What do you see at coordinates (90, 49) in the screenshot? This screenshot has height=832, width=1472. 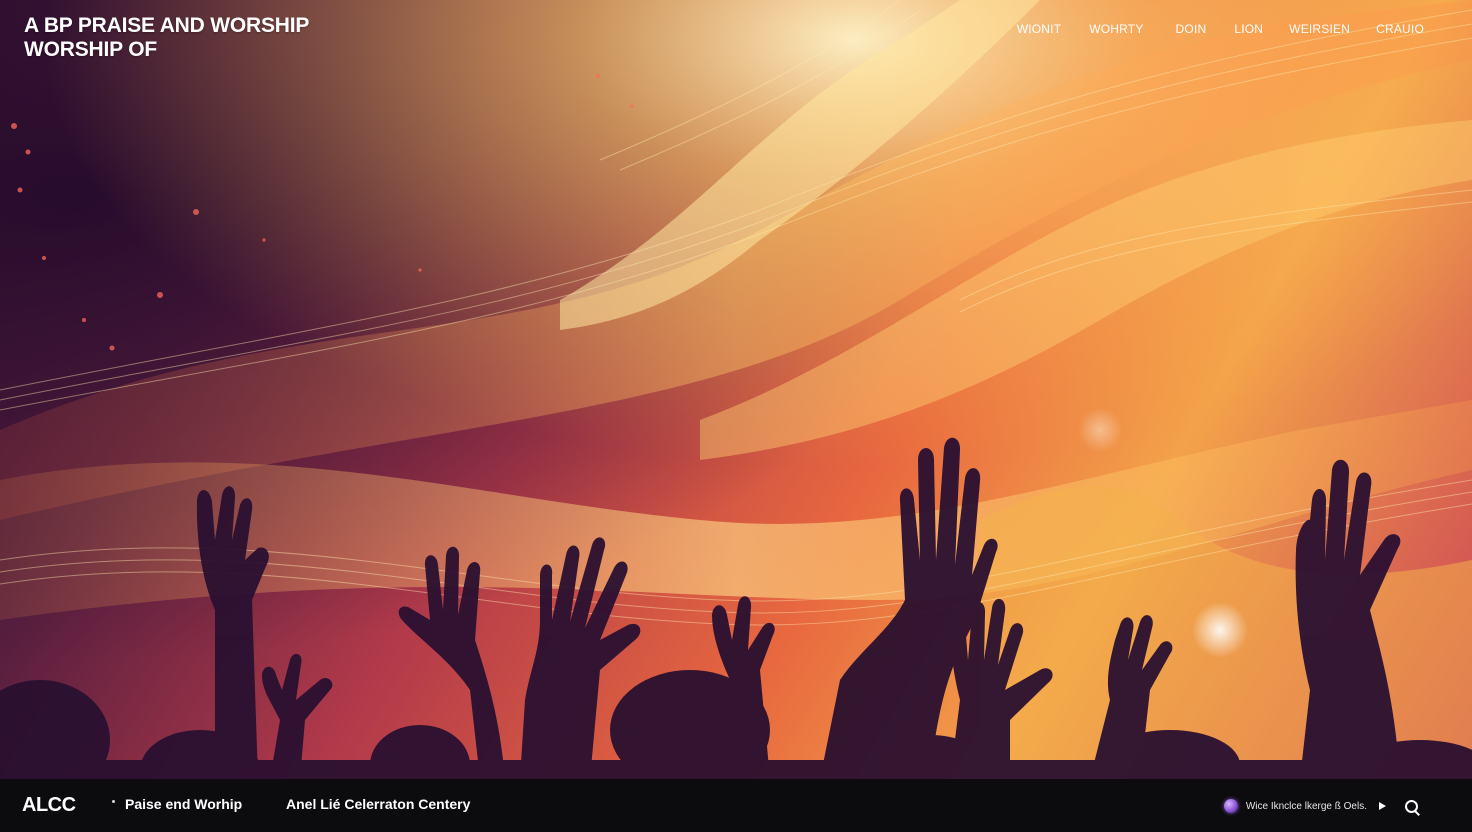 I see `site-title-line2: WORSHIP OF` at bounding box center [90, 49].